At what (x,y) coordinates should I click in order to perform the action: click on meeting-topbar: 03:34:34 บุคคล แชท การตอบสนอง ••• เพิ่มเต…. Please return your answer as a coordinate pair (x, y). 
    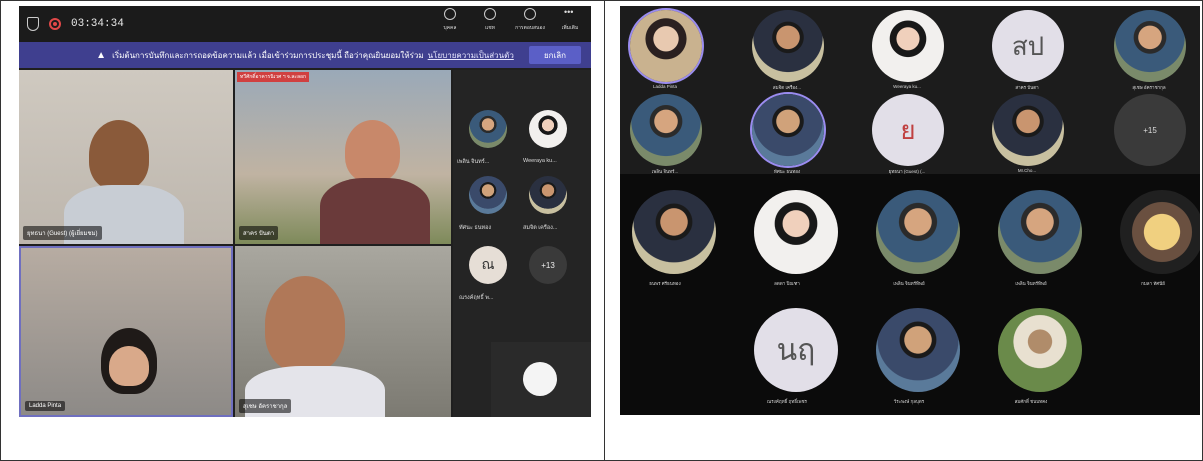
    Looking at the image, I should click on (305, 24).